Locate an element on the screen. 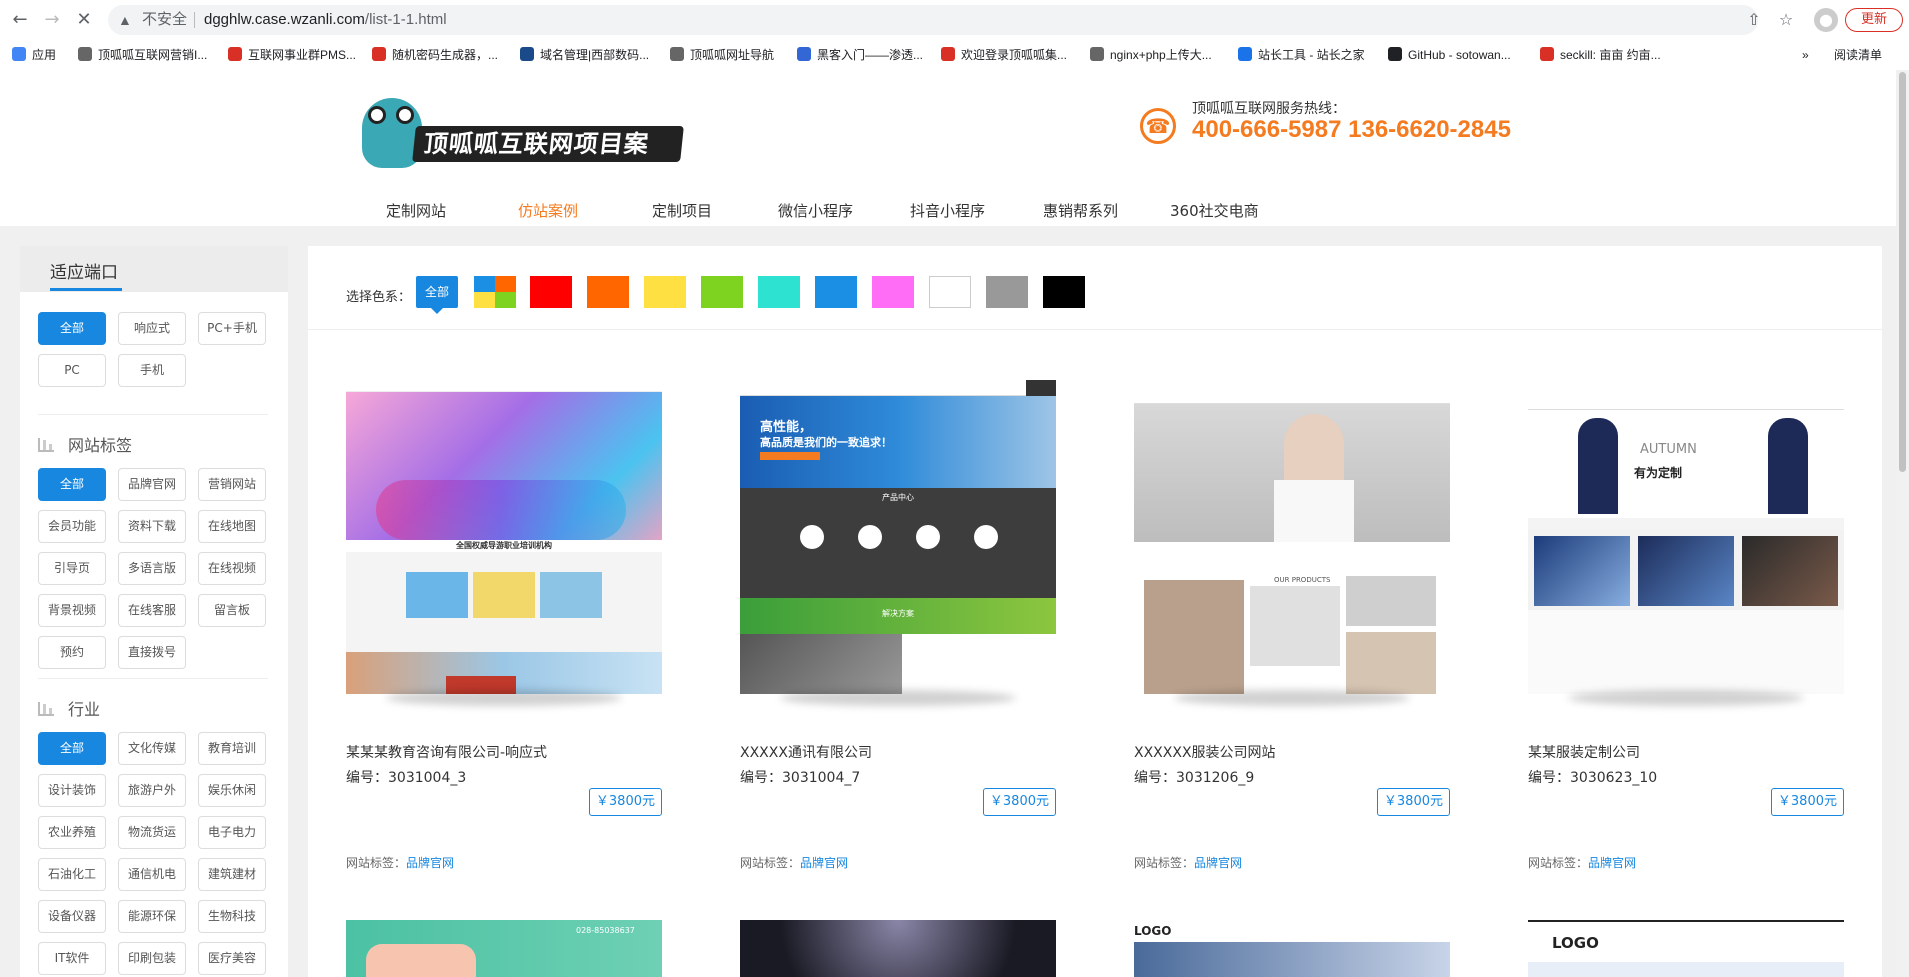 The height and width of the screenshot is (977, 1909). nav-item: 惠销帮系列 is located at coordinates (1080, 210).